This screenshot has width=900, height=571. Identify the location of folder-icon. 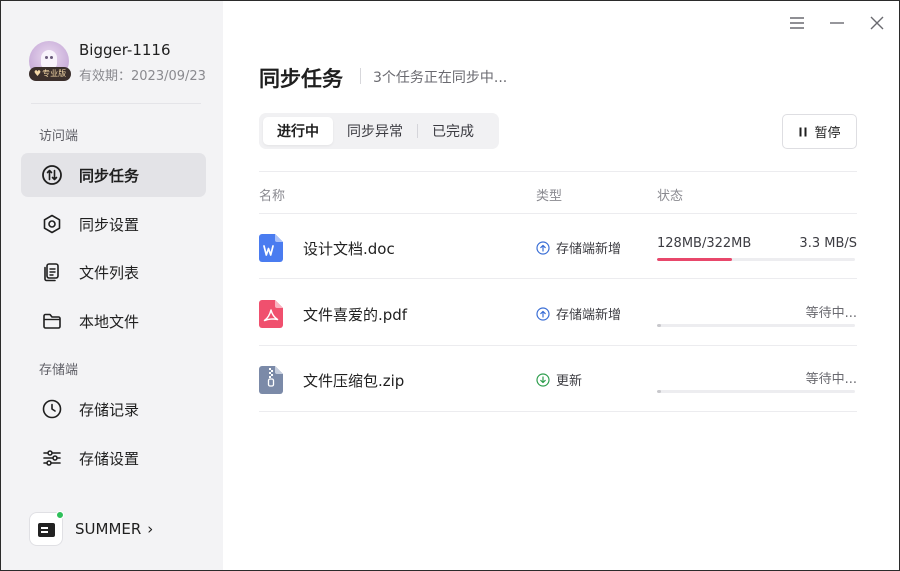
(52, 321).